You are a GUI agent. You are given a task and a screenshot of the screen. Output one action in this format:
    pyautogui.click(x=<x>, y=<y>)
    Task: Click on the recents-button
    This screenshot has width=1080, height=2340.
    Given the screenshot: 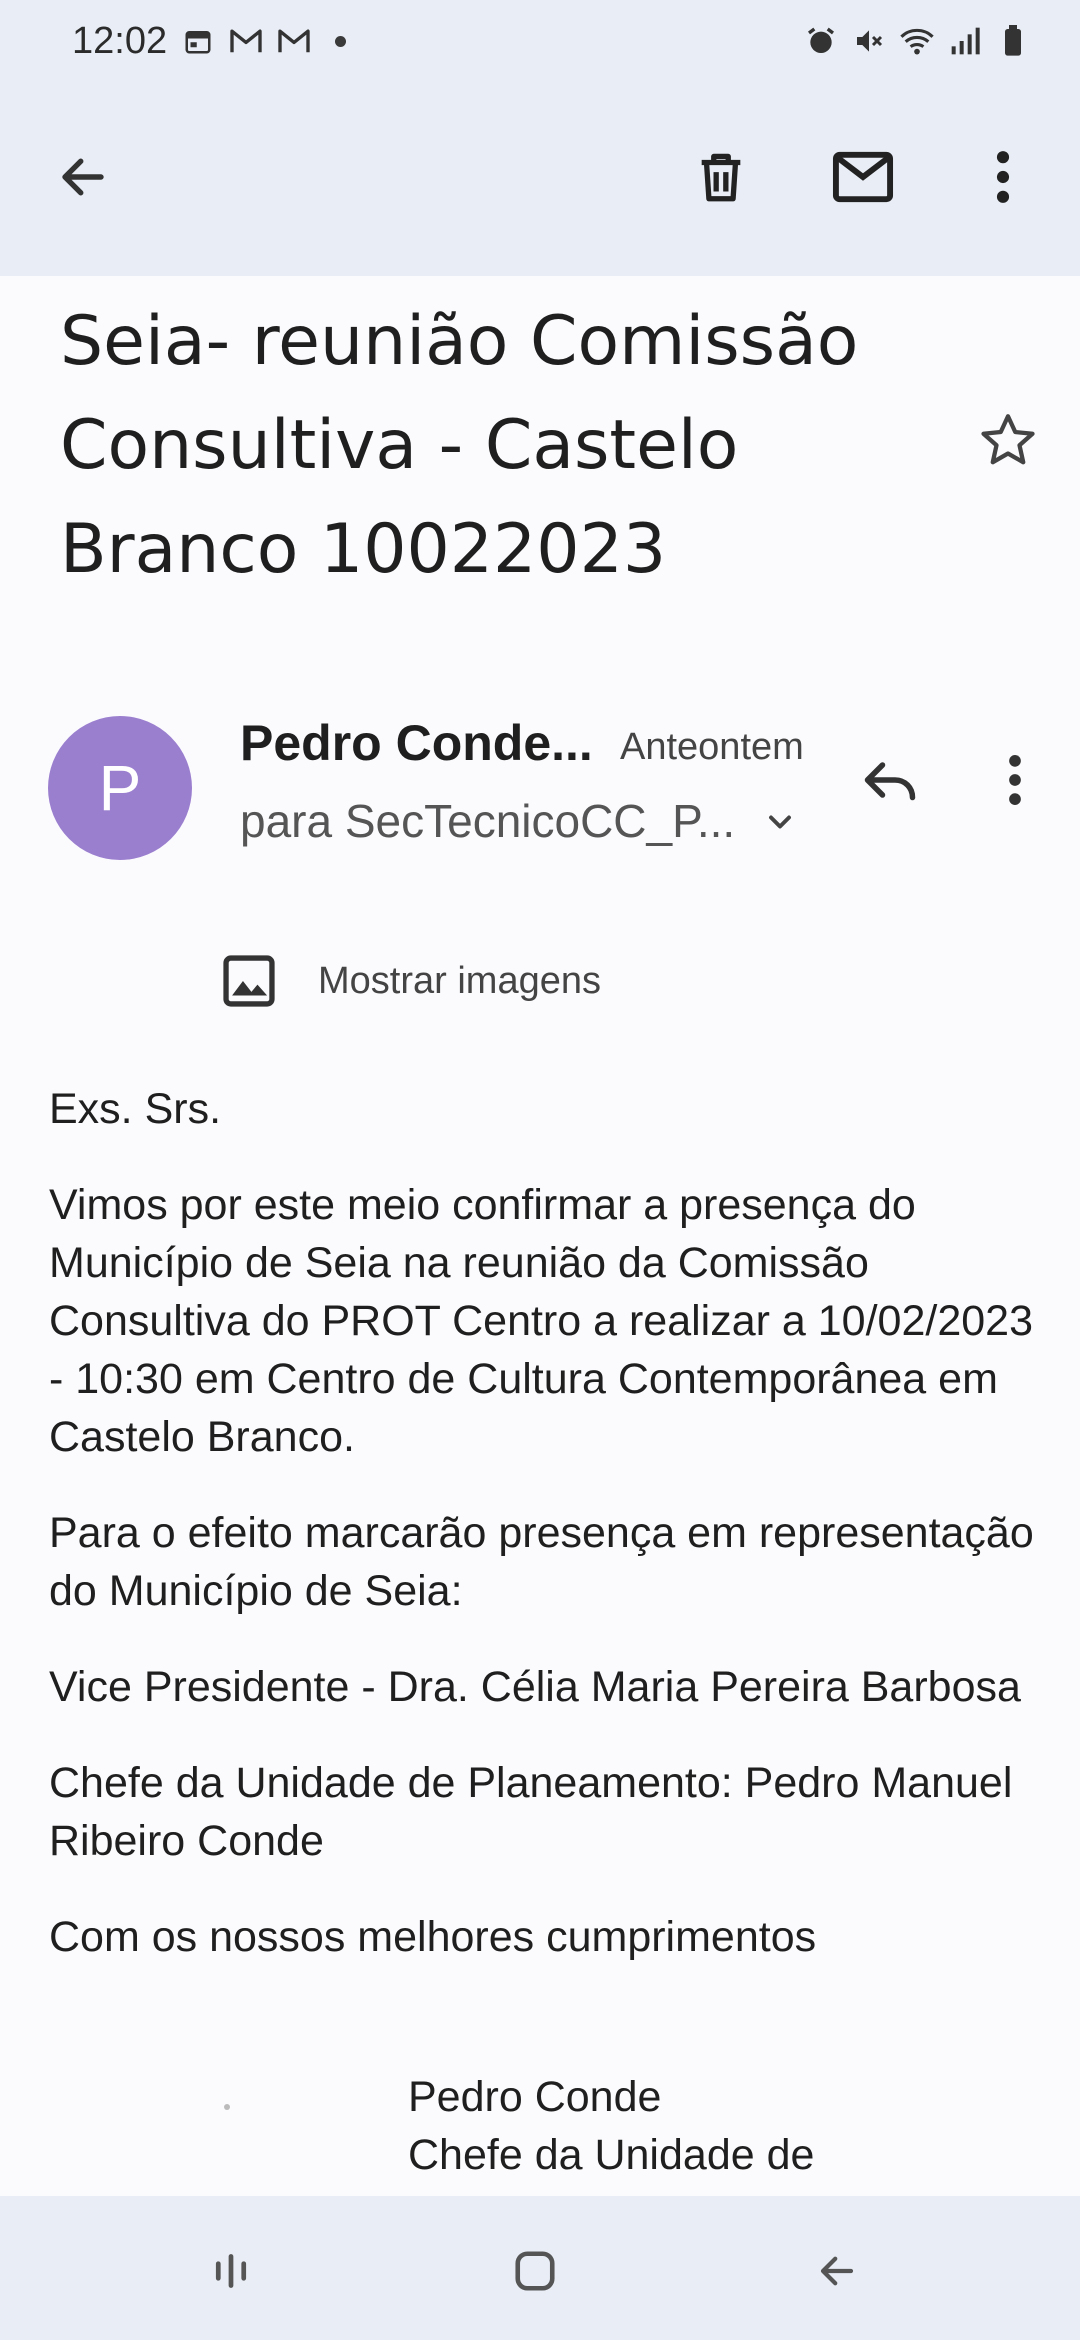 What is the action you would take?
    pyautogui.click(x=231, y=2271)
    